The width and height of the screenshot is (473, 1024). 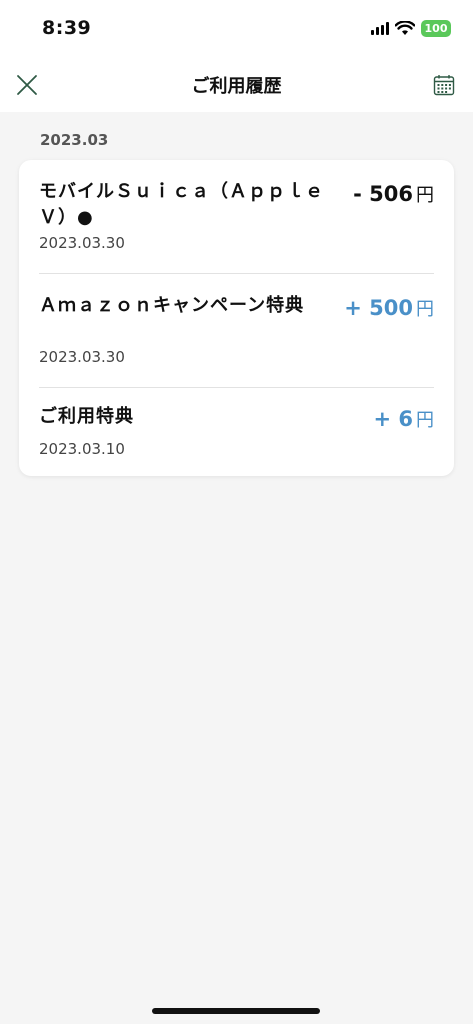 What do you see at coordinates (172, 305) in the screenshot?
I see `history-item-title: Ａｍａｚｏｎキャンペーン特典` at bounding box center [172, 305].